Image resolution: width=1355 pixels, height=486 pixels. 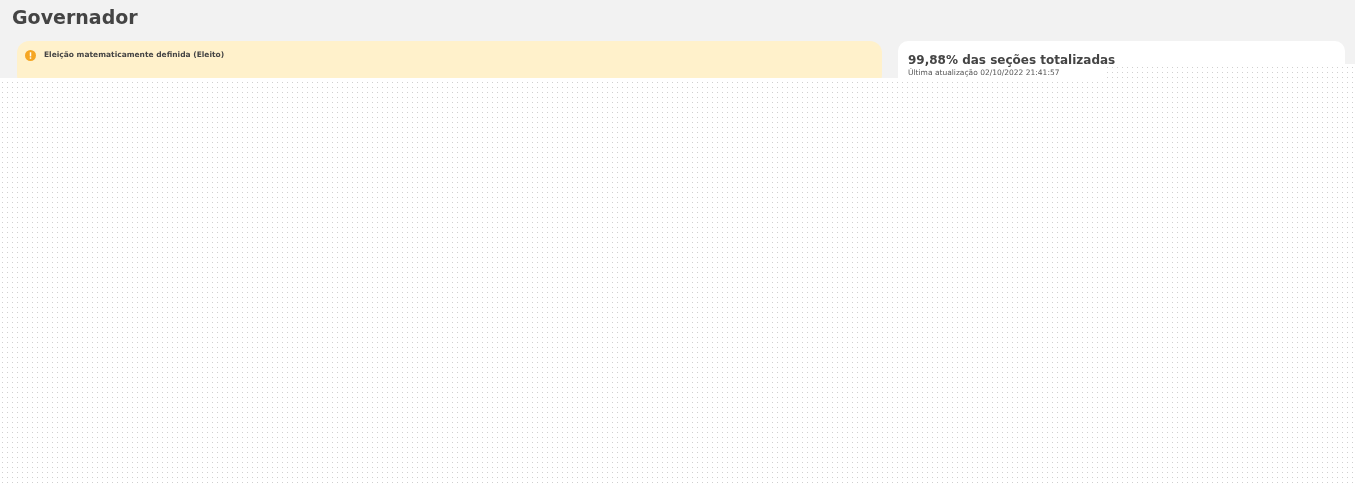 I want to click on info-icon, so click(x=30, y=55).